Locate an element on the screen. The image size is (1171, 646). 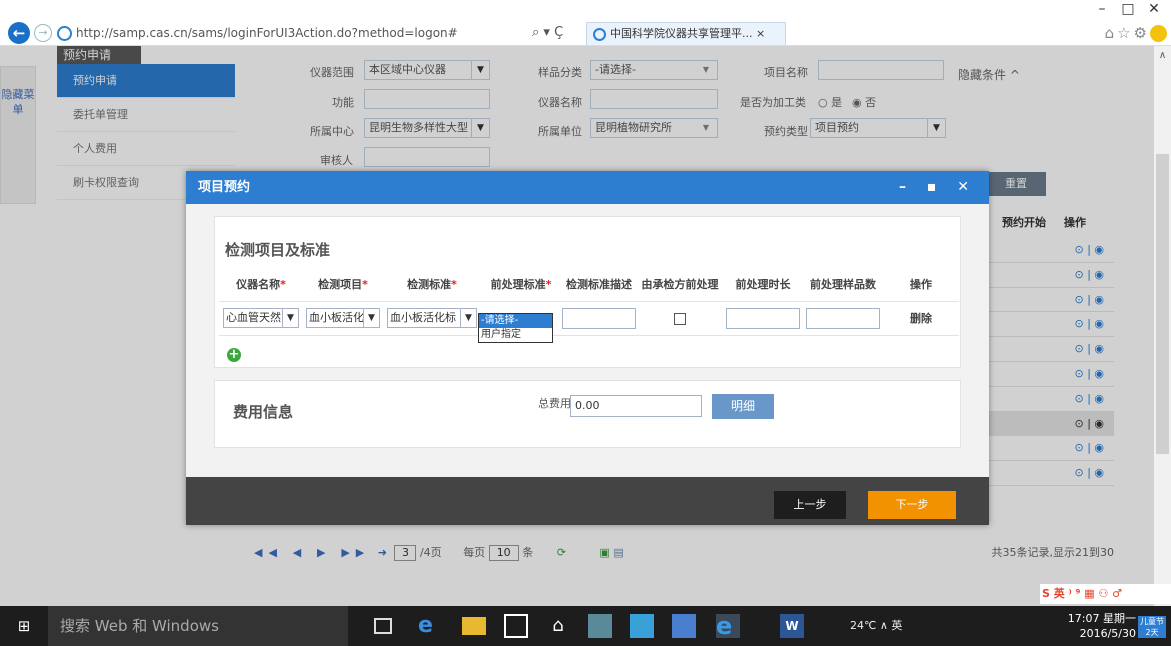
task-view-icon is located at coordinates (383, 626).